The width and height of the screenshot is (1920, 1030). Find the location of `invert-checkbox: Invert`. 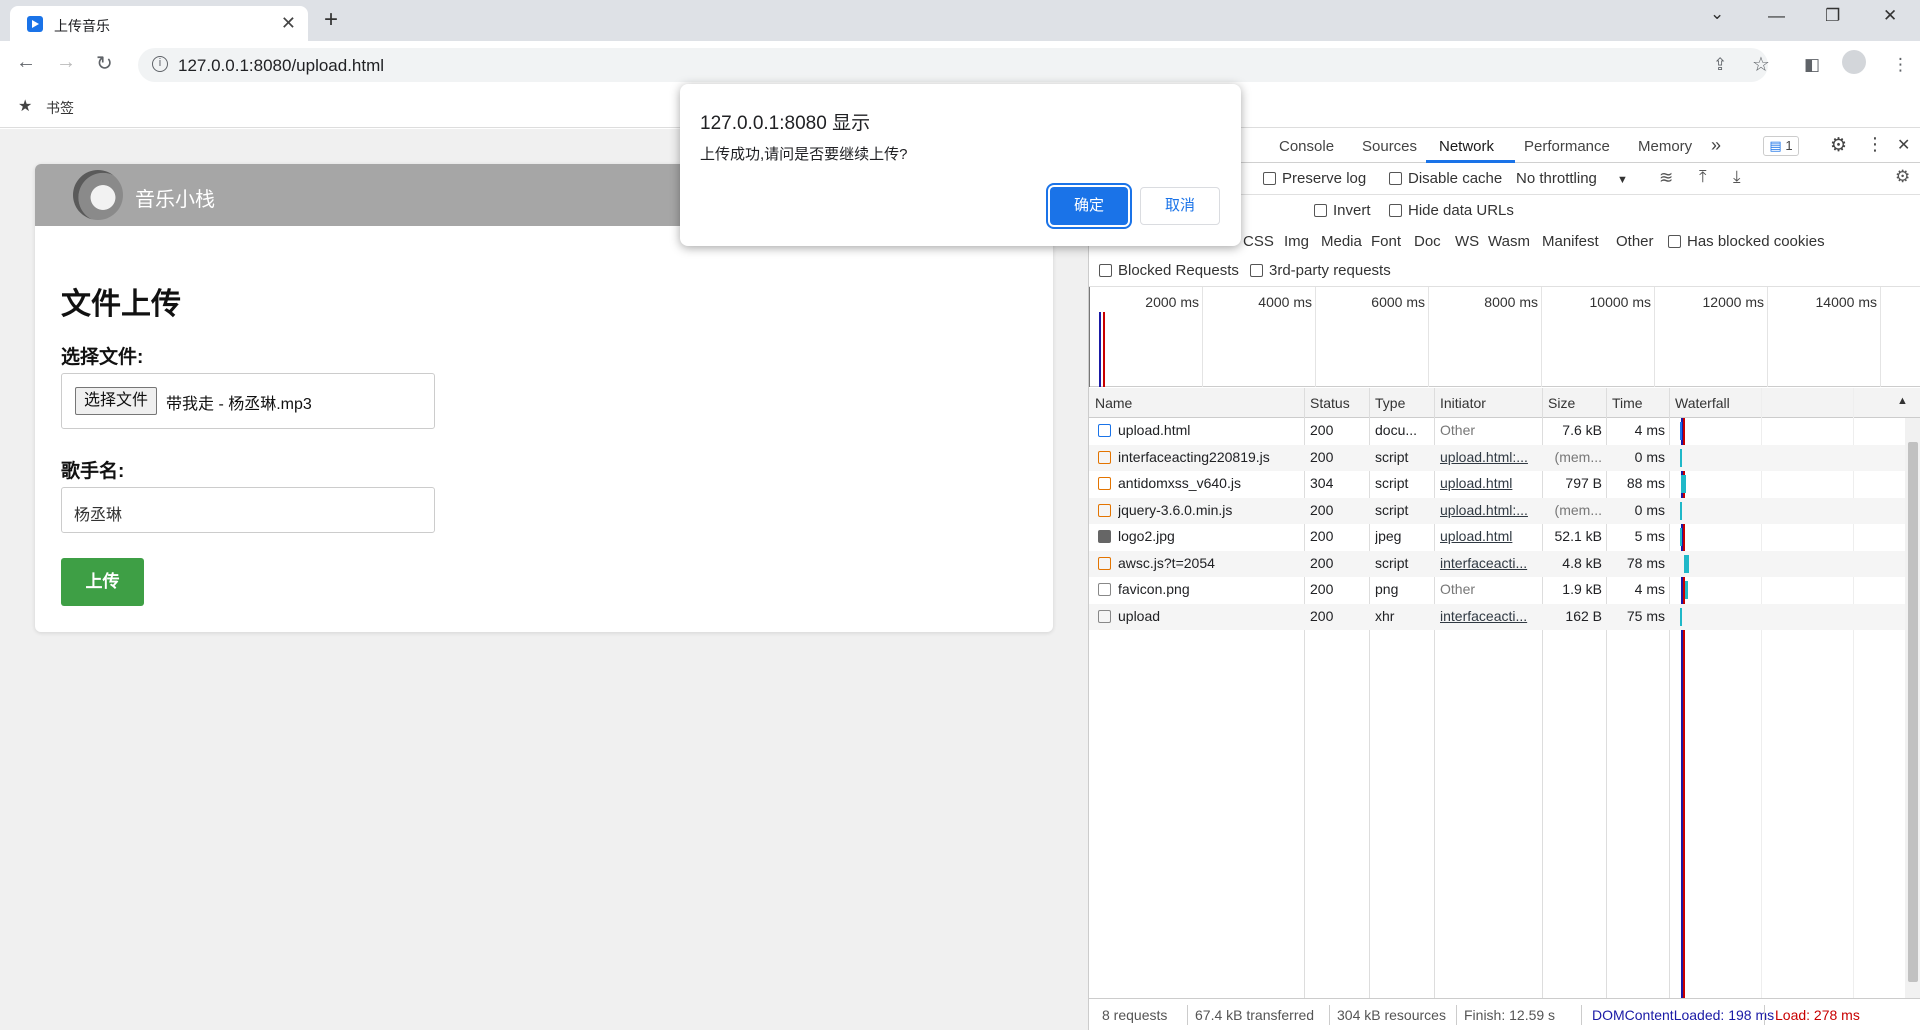

invert-checkbox: Invert is located at coordinates (1342, 210).